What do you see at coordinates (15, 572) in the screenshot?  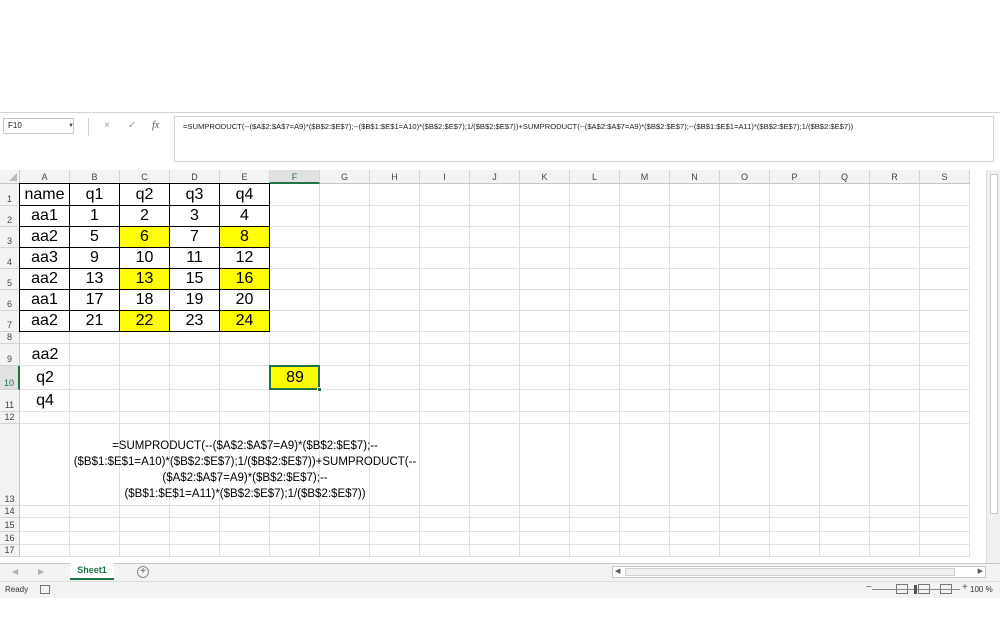 I see `prev-sheet-icon: ◀` at bounding box center [15, 572].